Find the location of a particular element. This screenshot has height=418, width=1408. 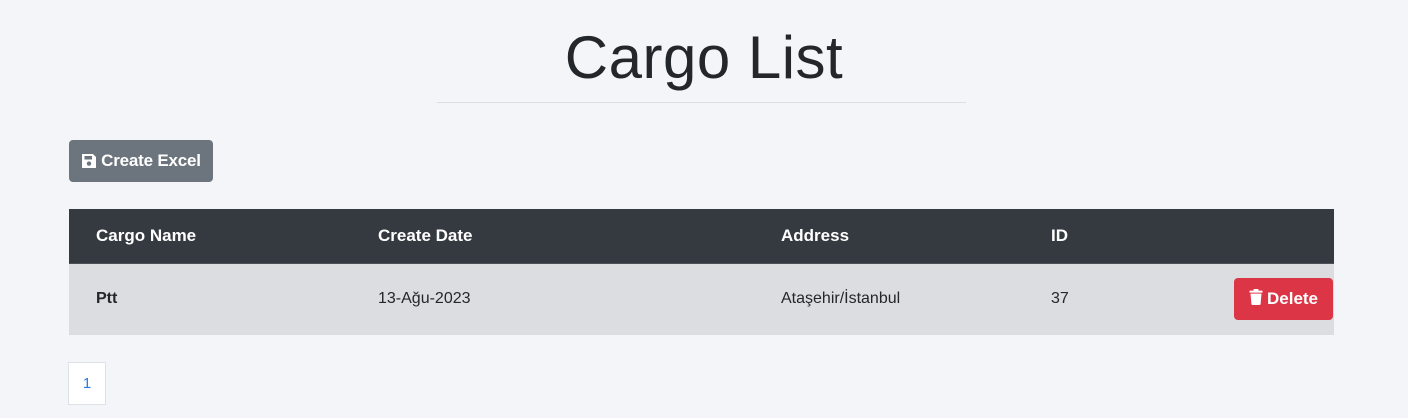

pagination-page-1: 1 is located at coordinates (87, 383).